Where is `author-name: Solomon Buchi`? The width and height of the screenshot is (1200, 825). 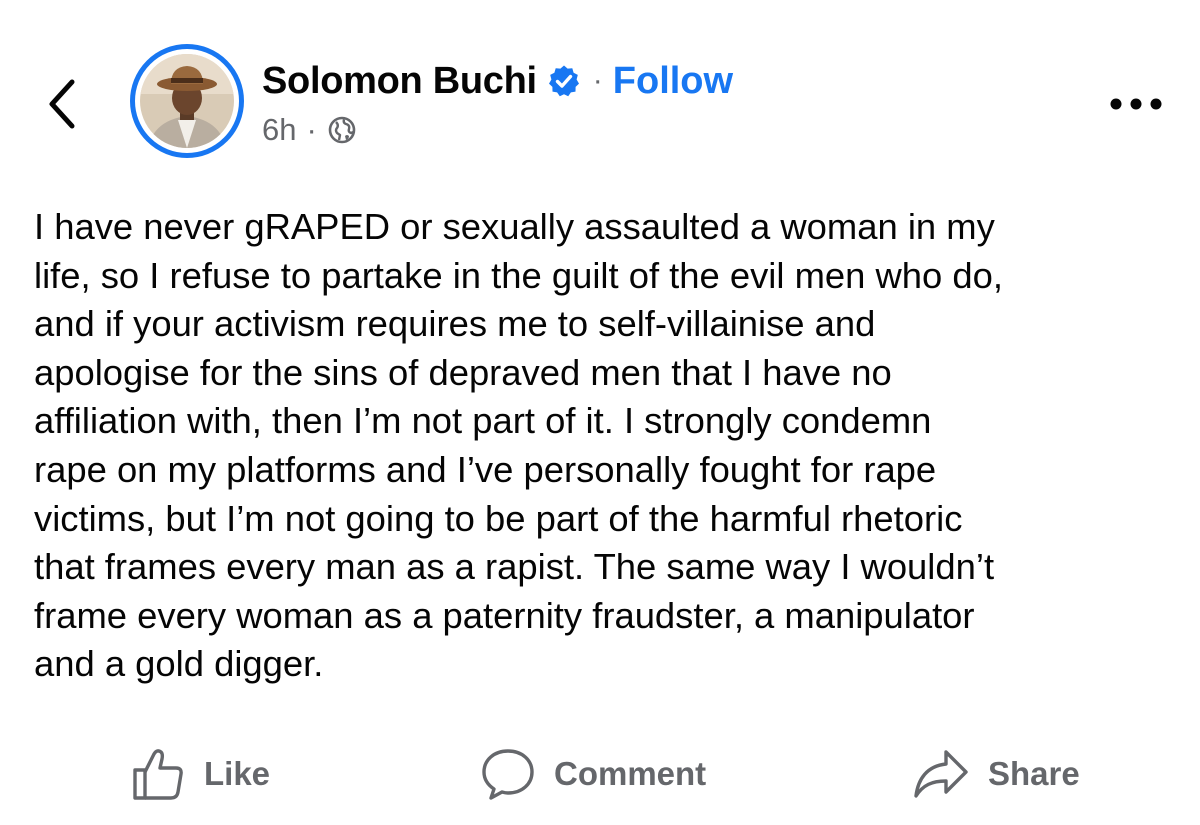 author-name: Solomon Buchi is located at coordinates (399, 81).